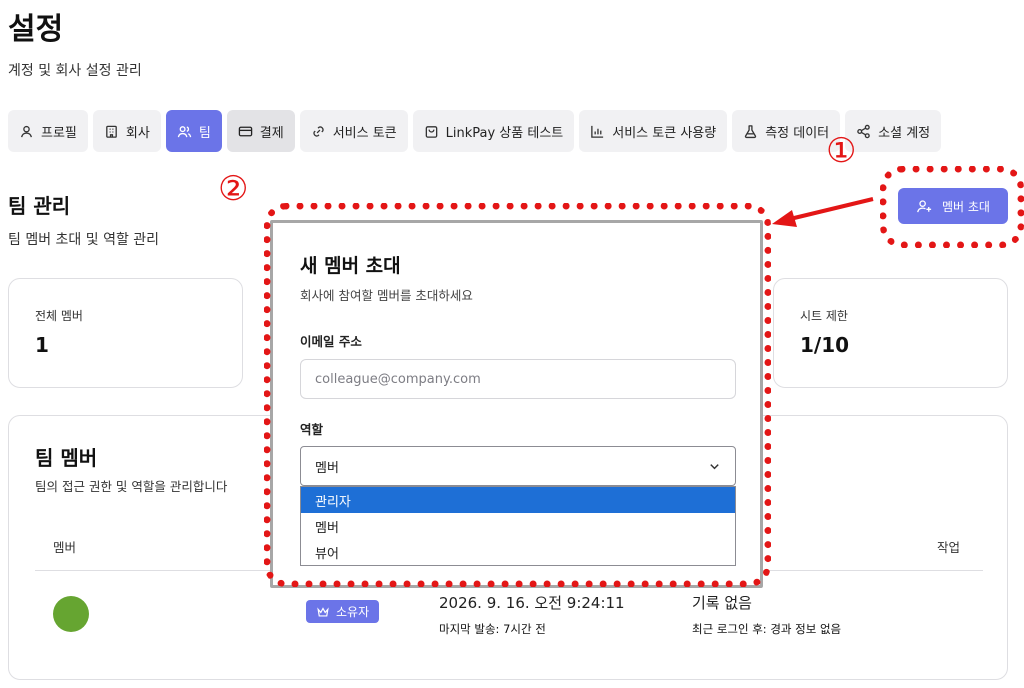  I want to click on tab-profile: 프로필, so click(48, 131).